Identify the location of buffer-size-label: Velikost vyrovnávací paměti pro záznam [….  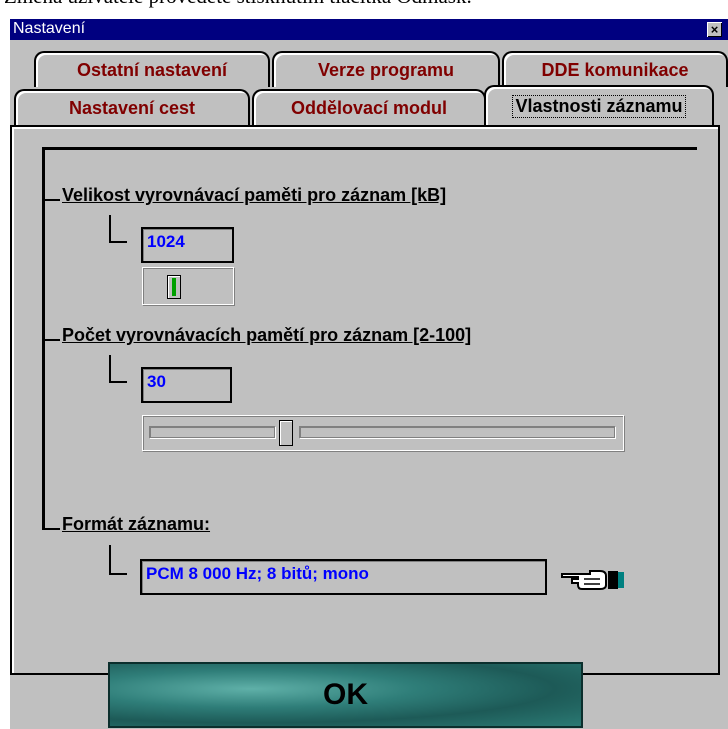
(254, 195).